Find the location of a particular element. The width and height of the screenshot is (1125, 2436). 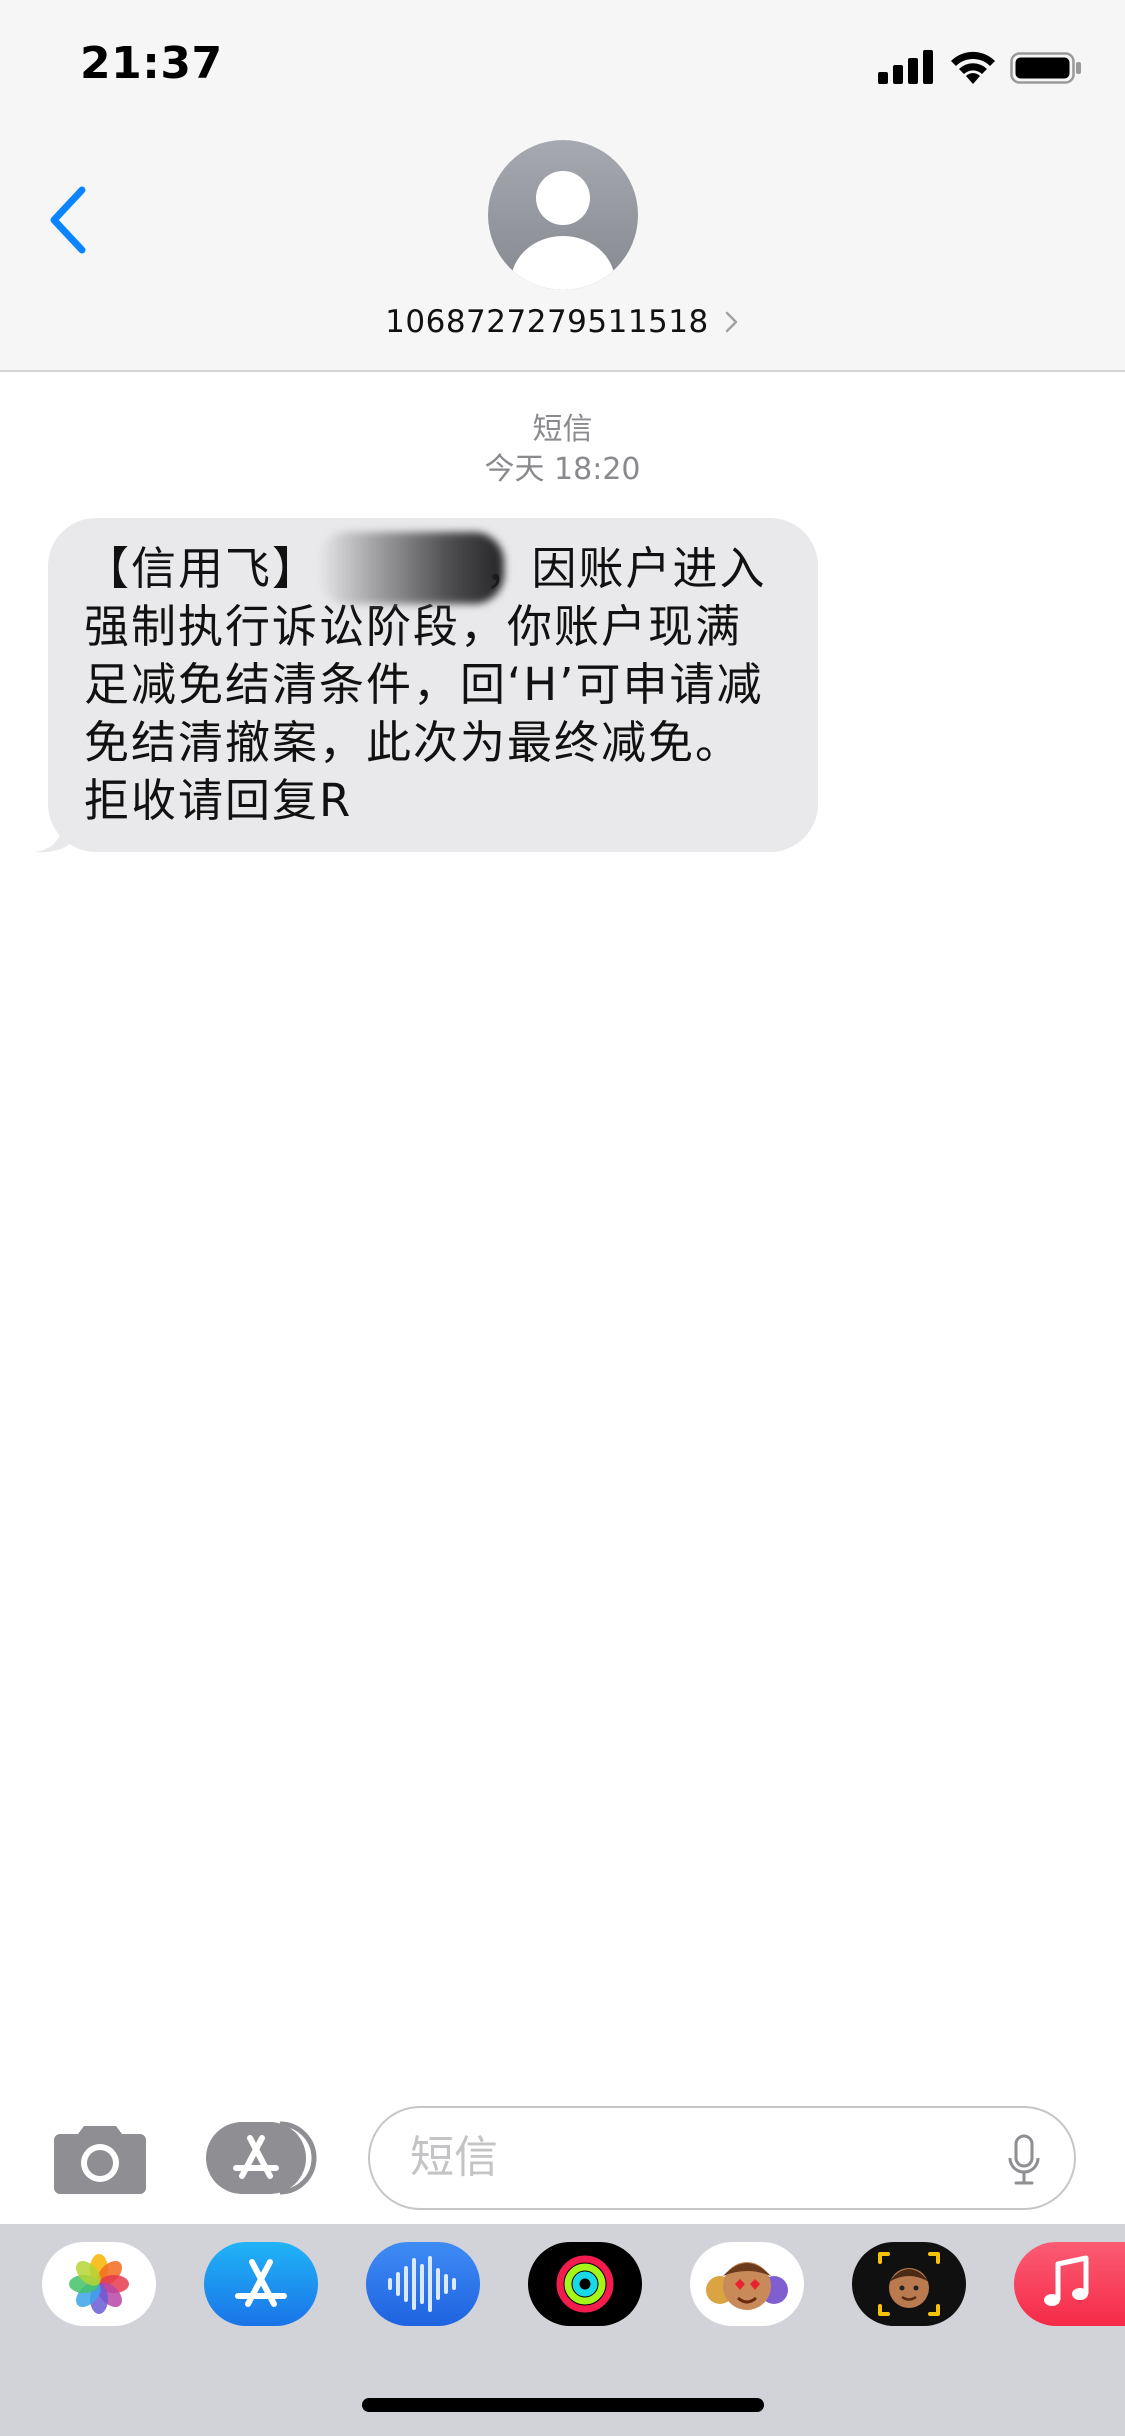

service-label: 短信 is located at coordinates (562, 429).